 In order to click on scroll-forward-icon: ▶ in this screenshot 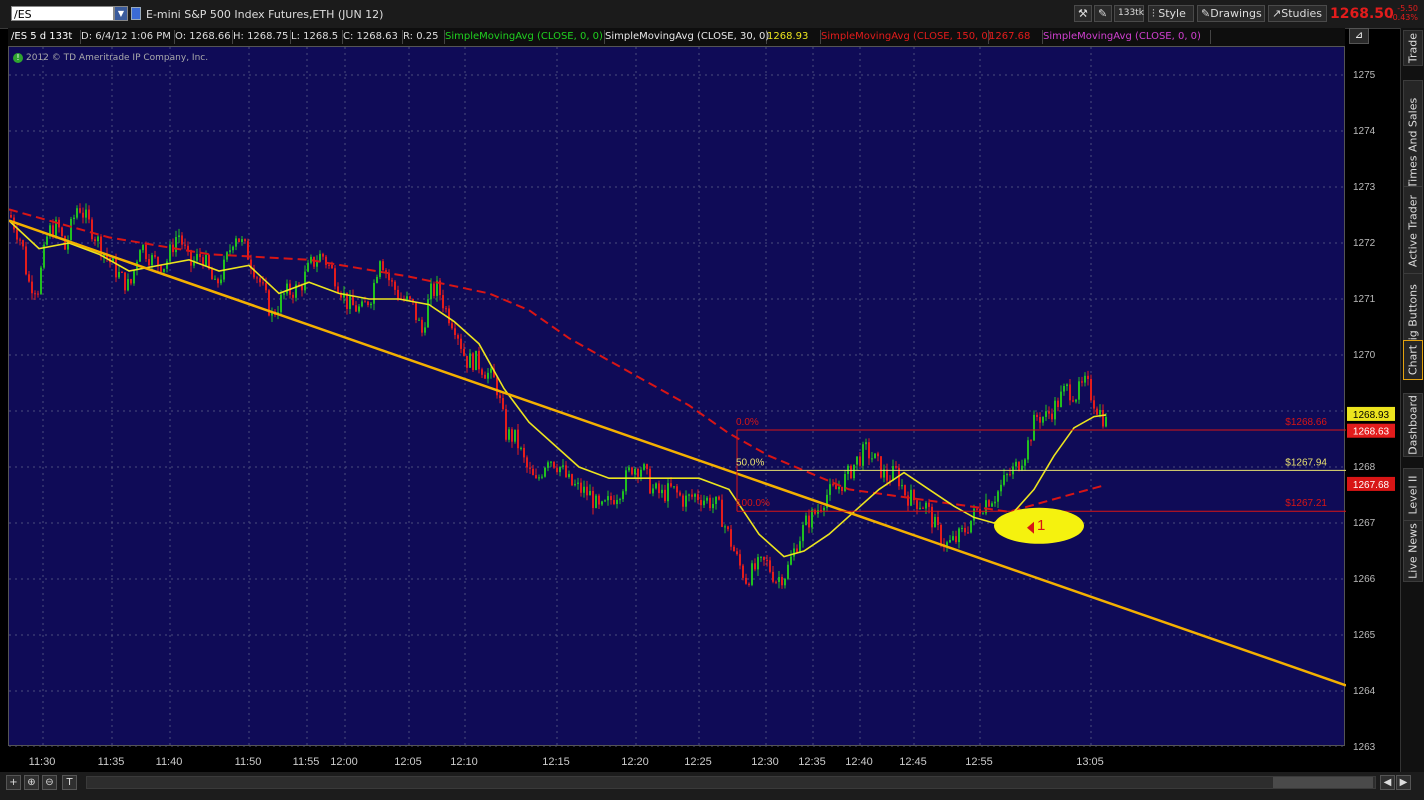, I will do `click(1403, 782)`.